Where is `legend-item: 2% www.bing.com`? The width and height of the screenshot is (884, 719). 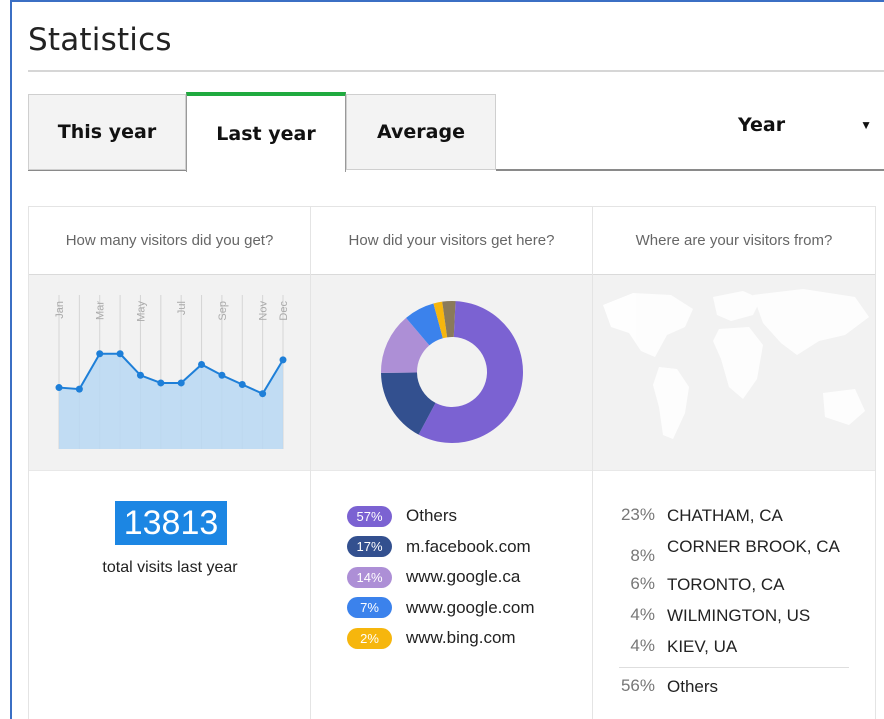 legend-item: 2% www.bing.com is located at coordinates (441, 638).